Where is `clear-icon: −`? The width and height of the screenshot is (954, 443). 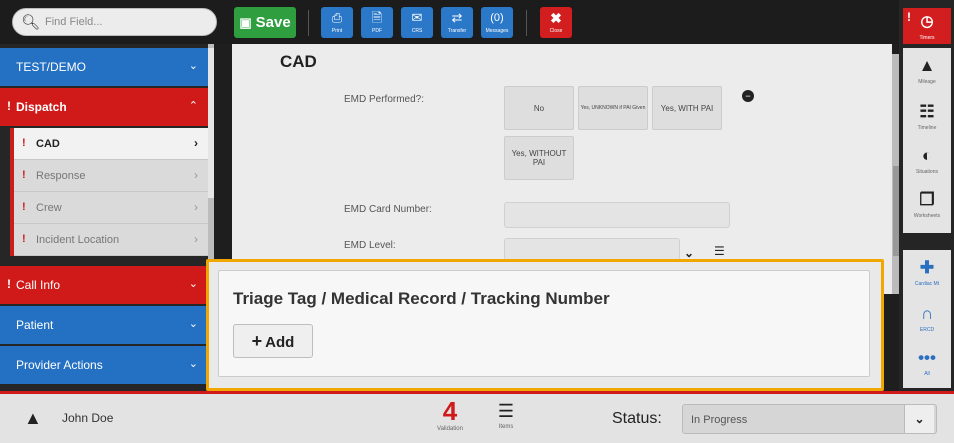 clear-icon: − is located at coordinates (748, 96).